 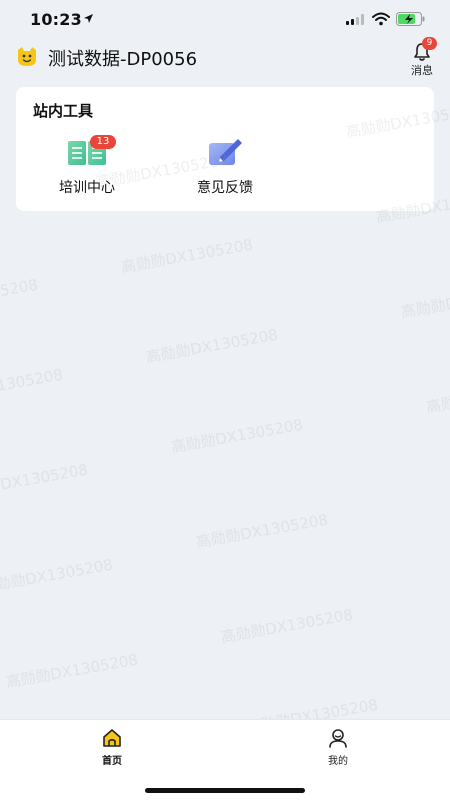 What do you see at coordinates (112, 761) in the screenshot?
I see `tab-label: 首页` at bounding box center [112, 761].